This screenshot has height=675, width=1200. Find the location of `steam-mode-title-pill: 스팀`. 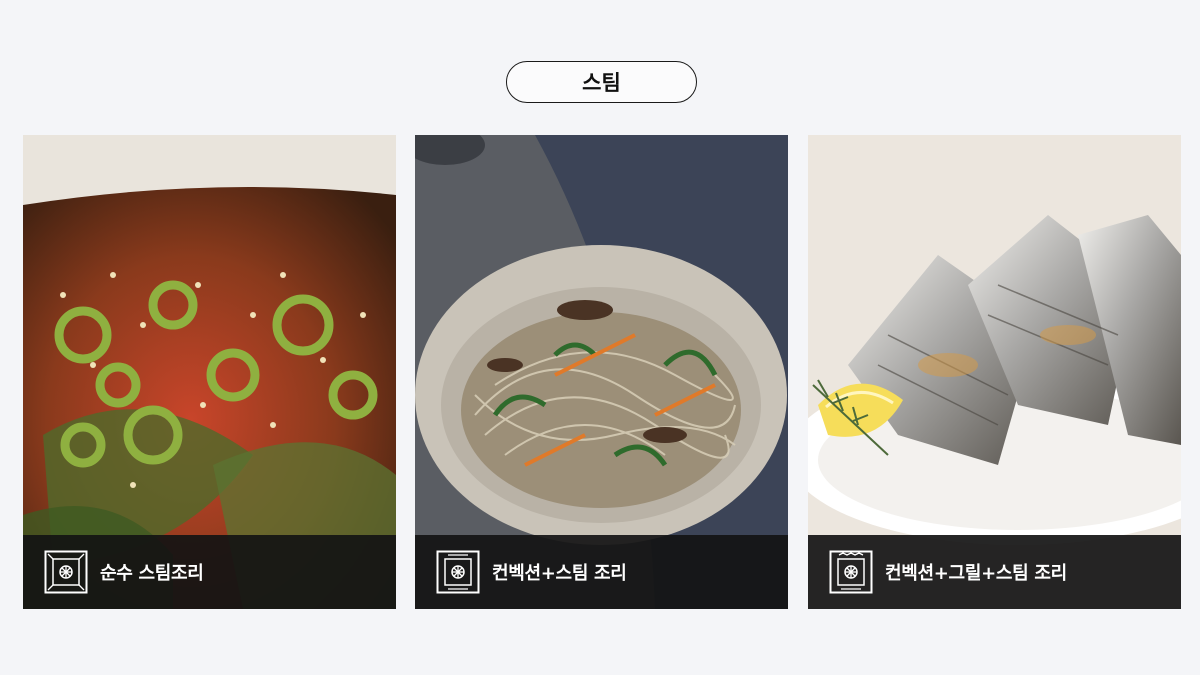

steam-mode-title-pill: 스팀 is located at coordinates (601, 82).